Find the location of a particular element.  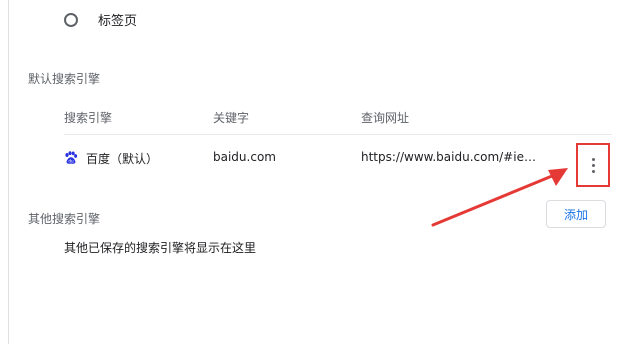

column-header-url: 查询网址 is located at coordinates (385, 118).